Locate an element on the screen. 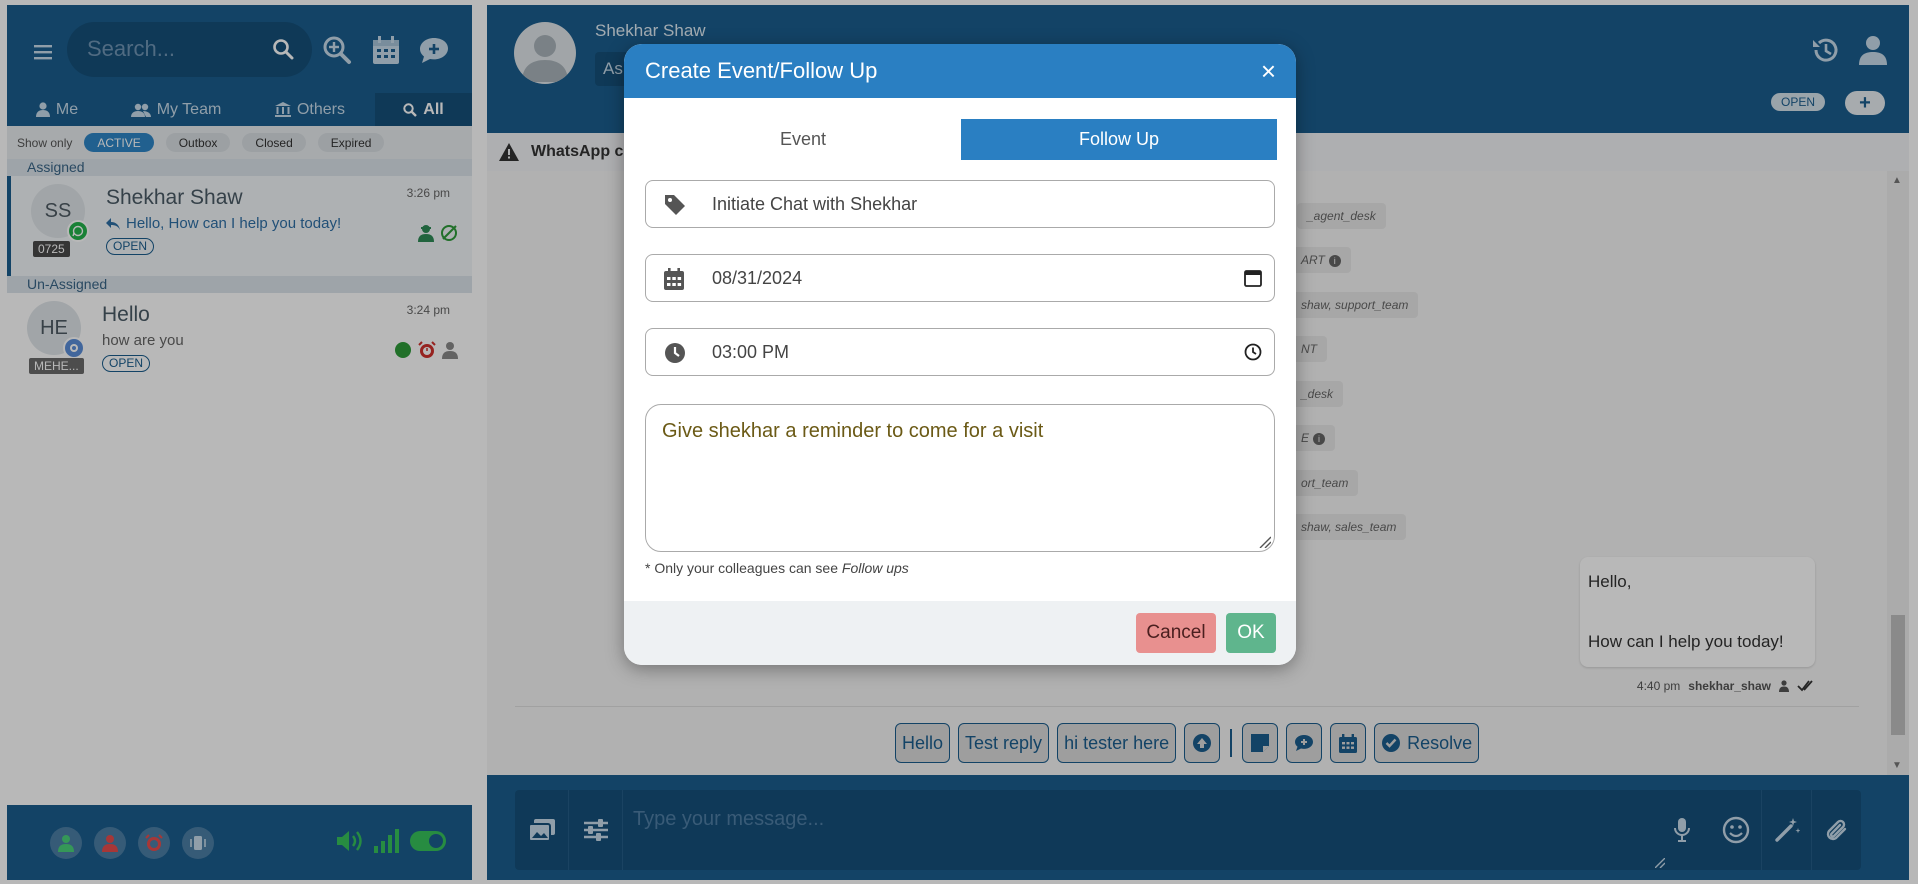 The width and height of the screenshot is (1918, 884). time-value: 03:00 PM is located at coordinates (751, 352).